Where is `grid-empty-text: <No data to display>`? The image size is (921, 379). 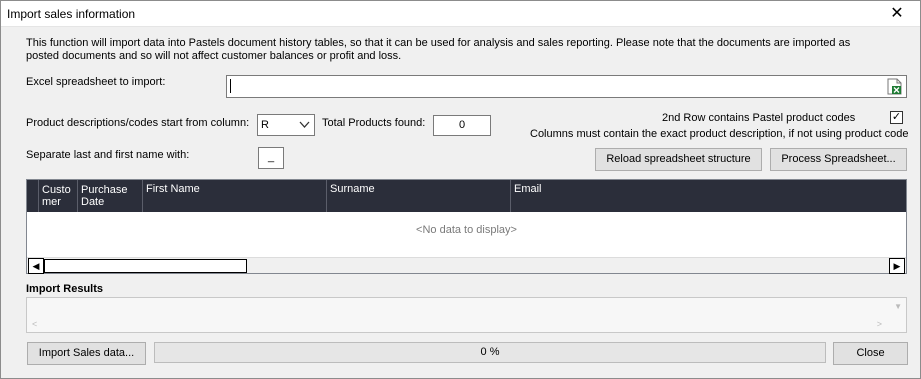 grid-empty-text: <No data to display> is located at coordinates (466, 230).